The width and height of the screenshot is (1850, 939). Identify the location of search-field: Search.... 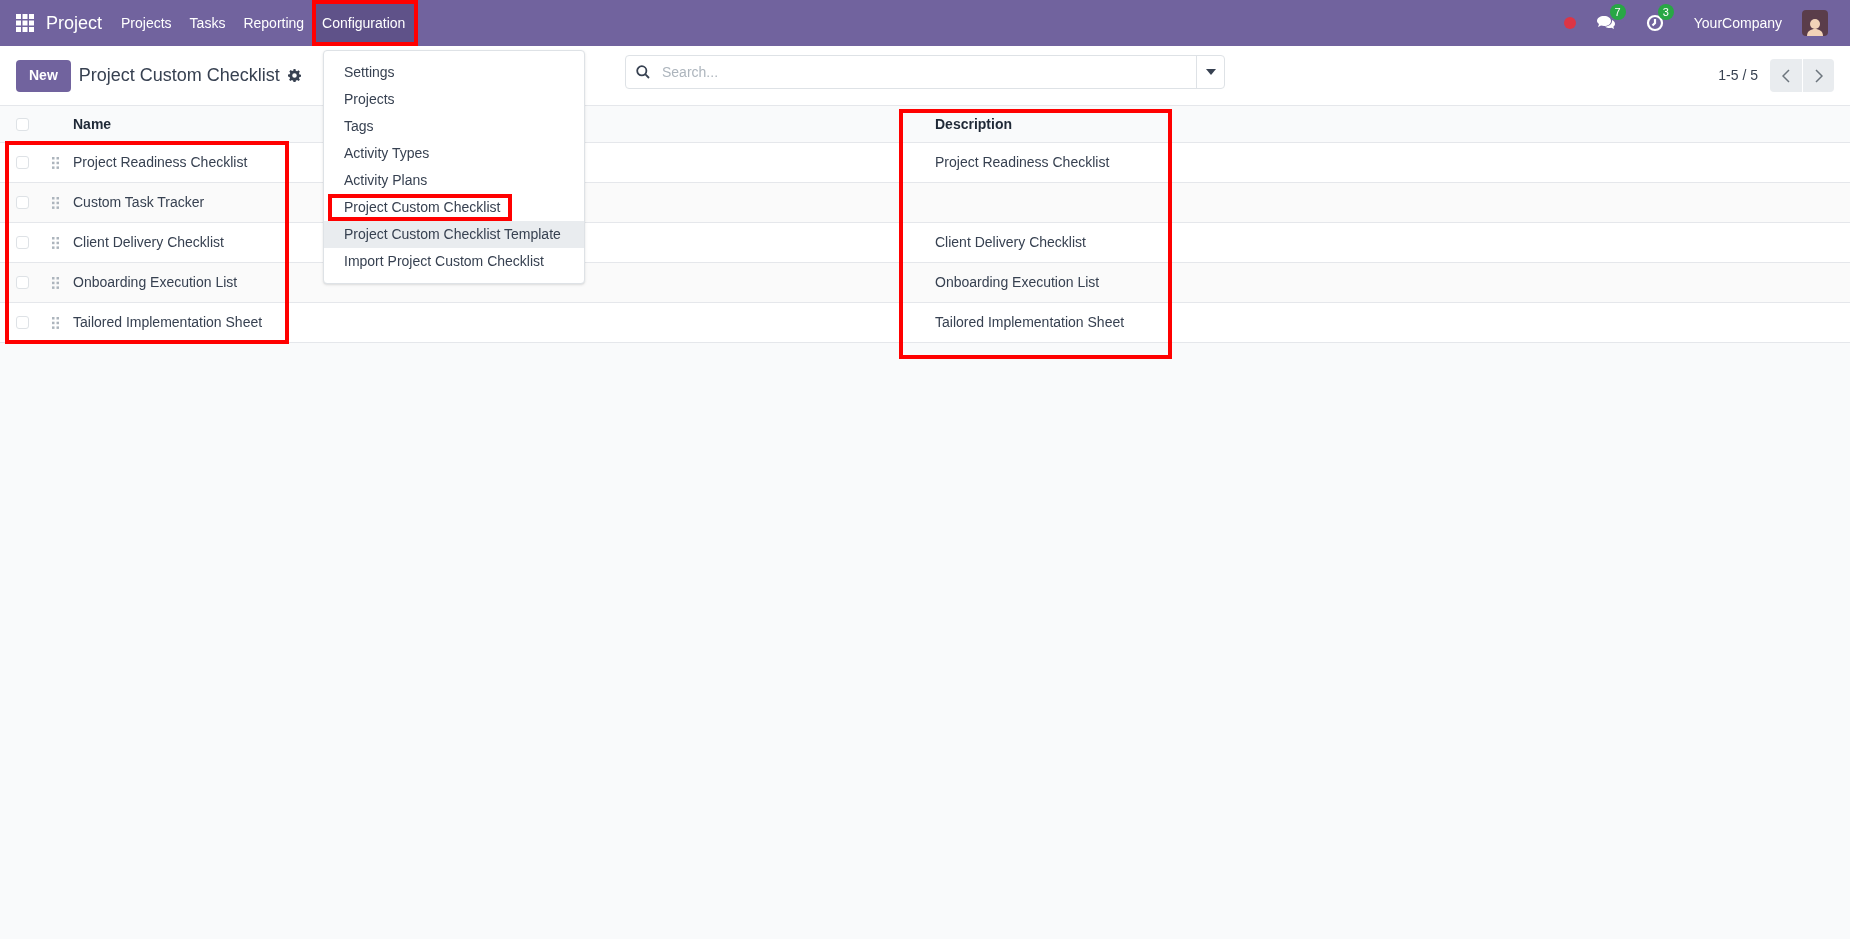
(925, 72).